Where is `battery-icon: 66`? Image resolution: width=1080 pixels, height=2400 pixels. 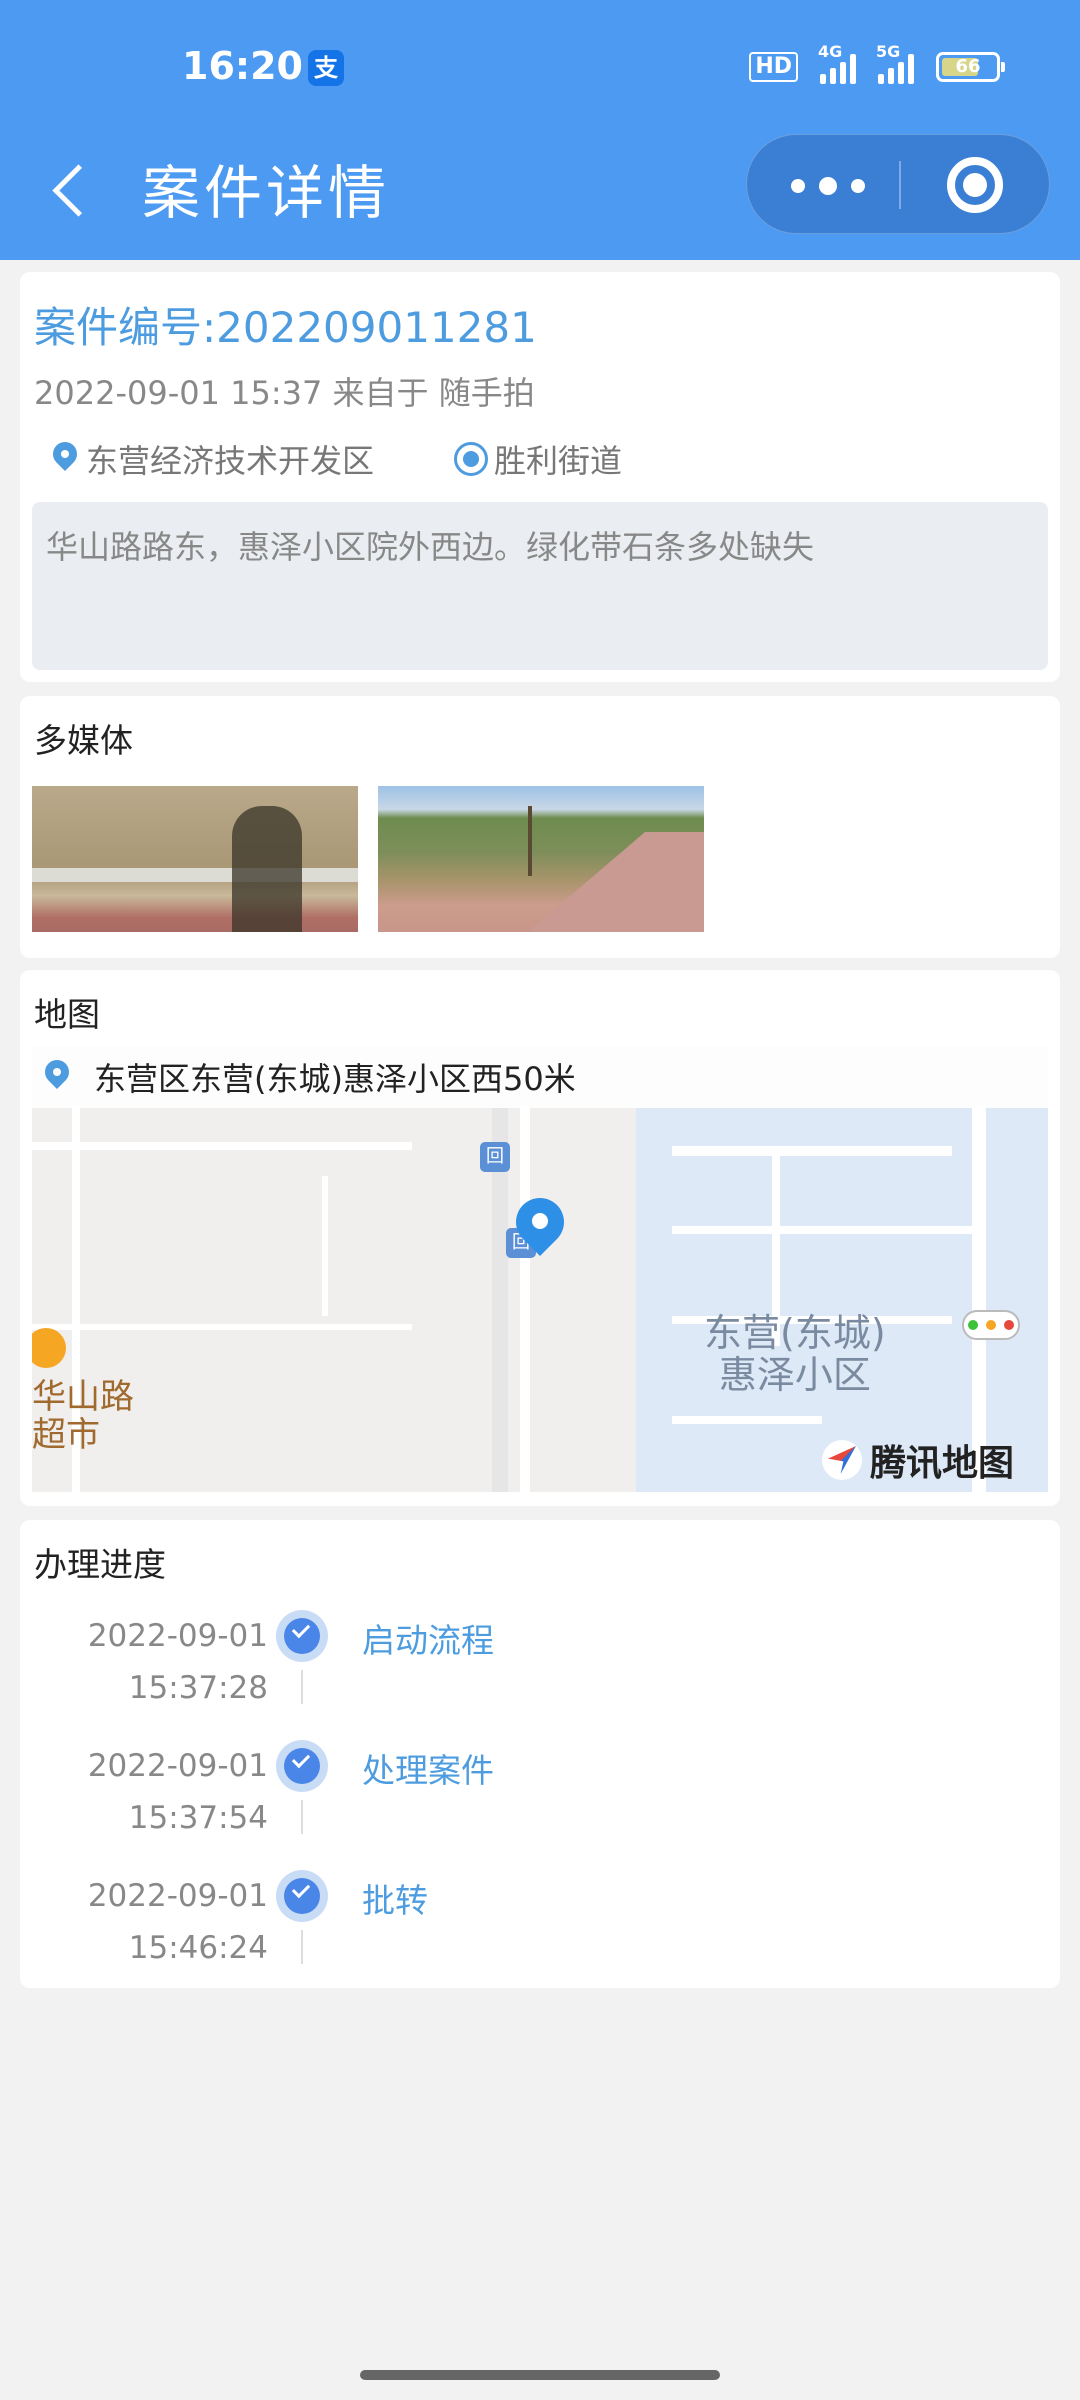
battery-icon: 66 is located at coordinates (970, 67).